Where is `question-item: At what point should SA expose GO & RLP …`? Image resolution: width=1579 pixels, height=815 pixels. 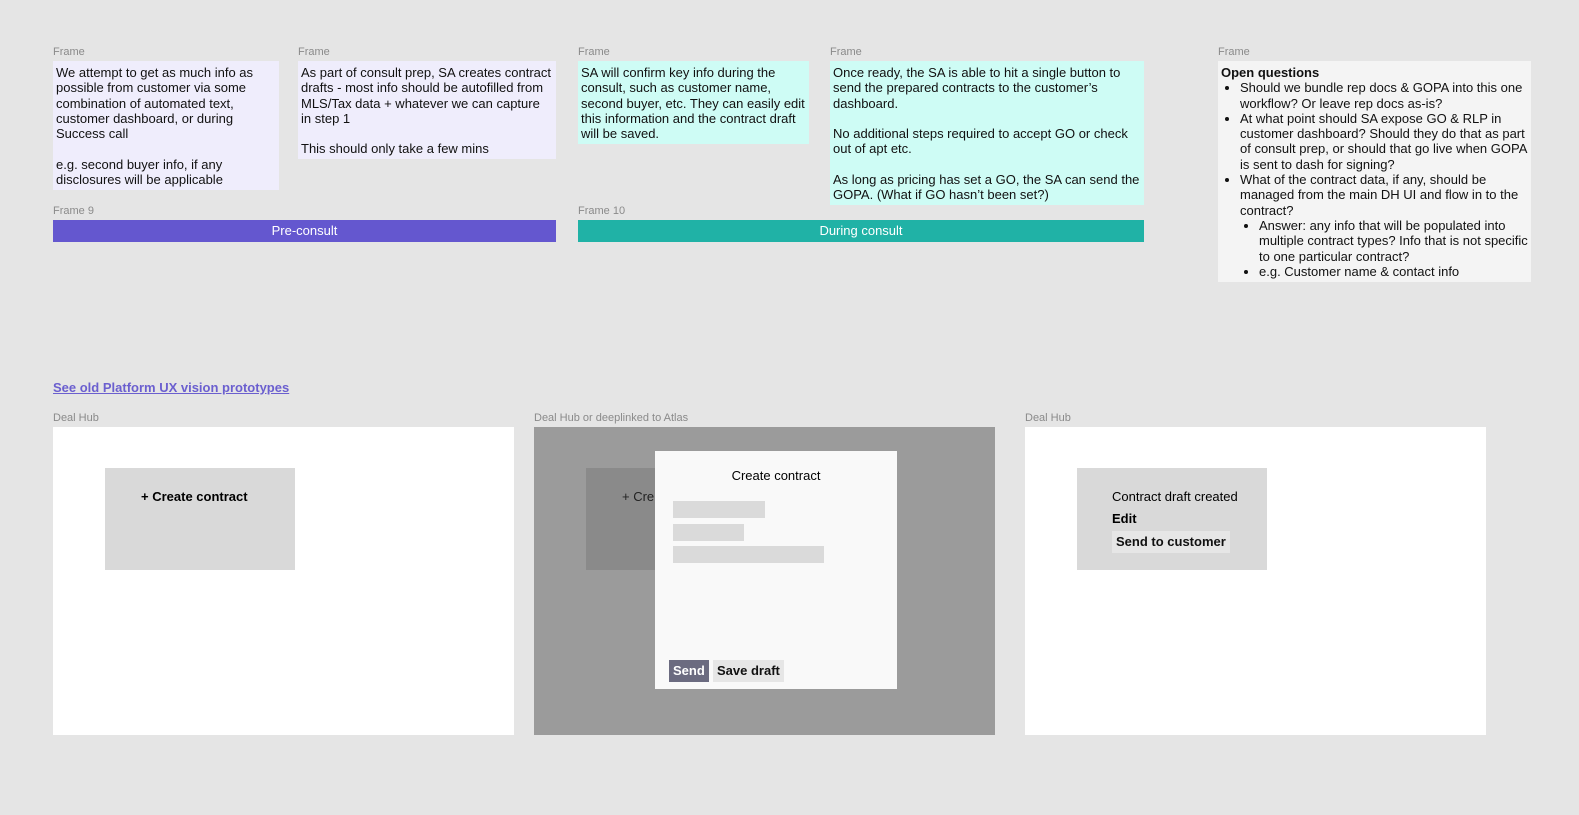 question-item: At what point should SA expose GO & RLP … is located at coordinates (1384, 141).